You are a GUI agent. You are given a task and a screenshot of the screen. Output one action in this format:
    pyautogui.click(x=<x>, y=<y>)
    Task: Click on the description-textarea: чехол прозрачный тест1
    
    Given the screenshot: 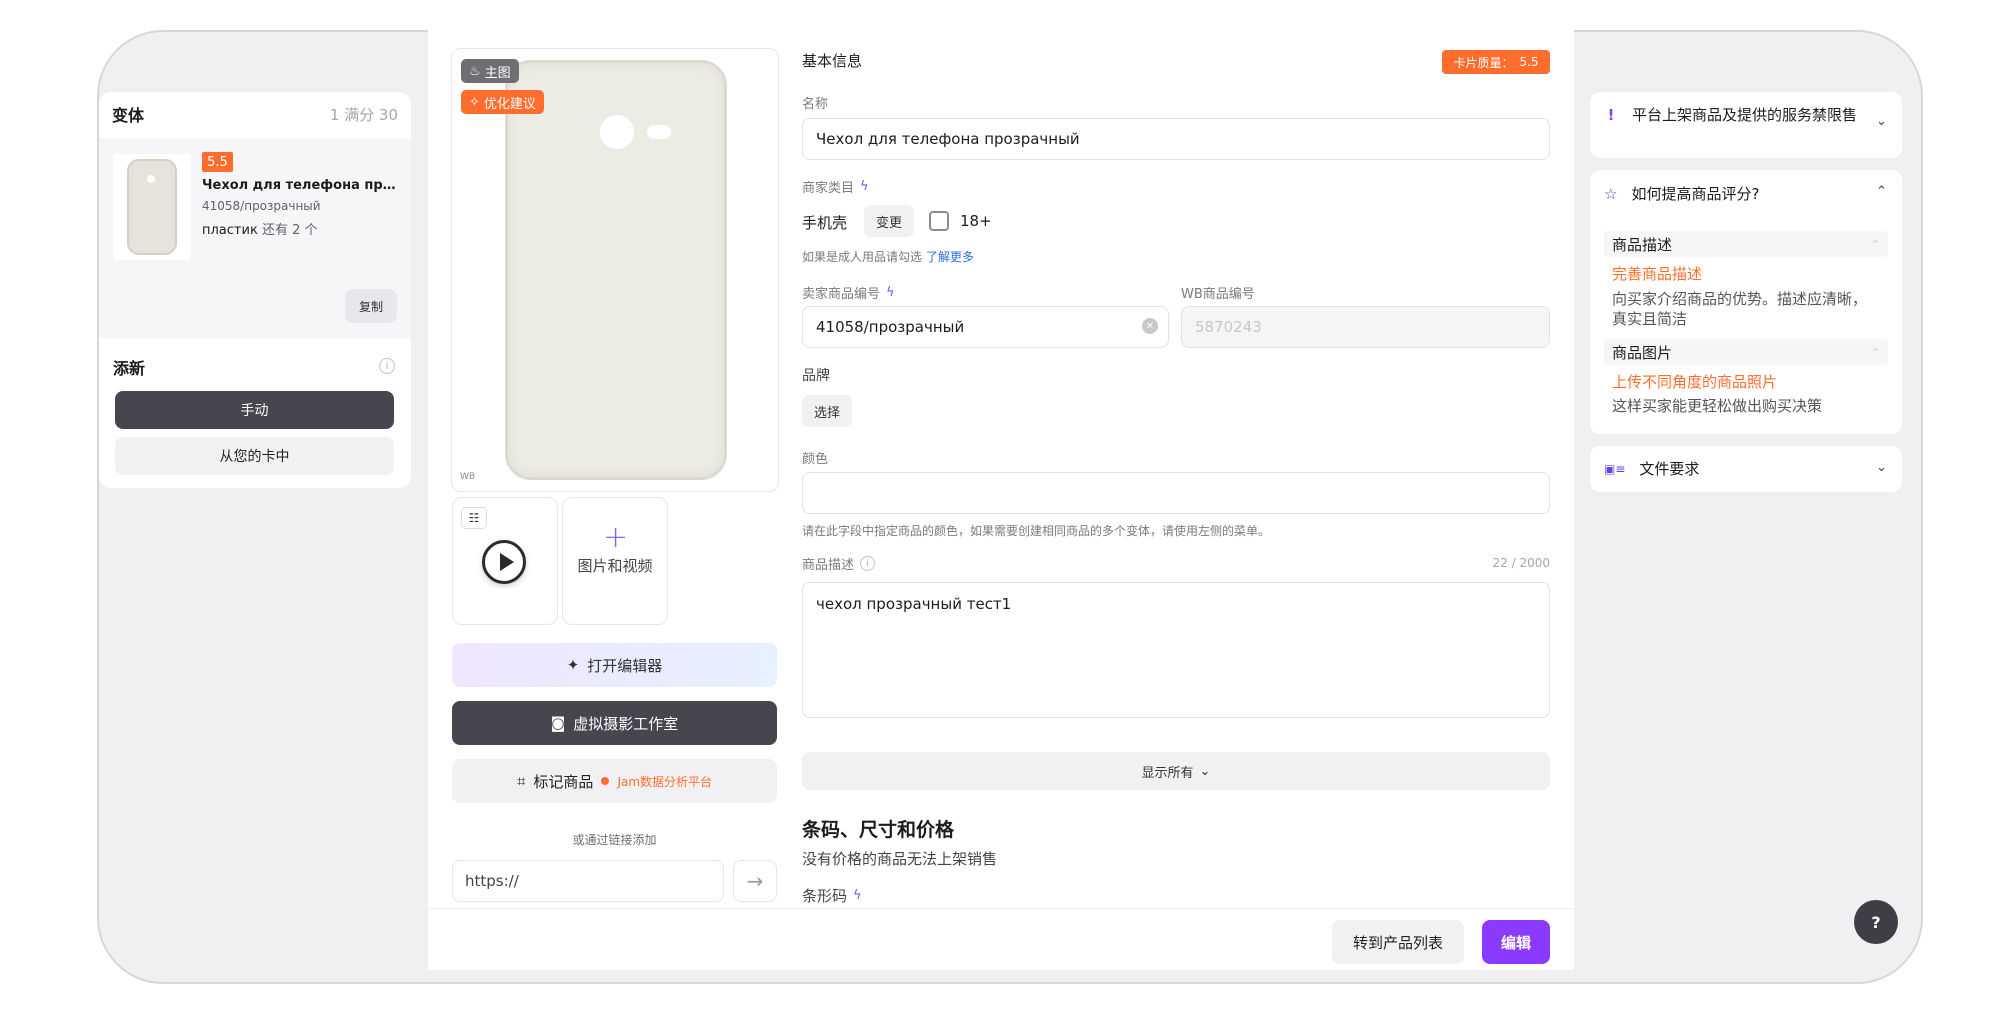 What is the action you would take?
    pyautogui.click(x=1176, y=650)
    